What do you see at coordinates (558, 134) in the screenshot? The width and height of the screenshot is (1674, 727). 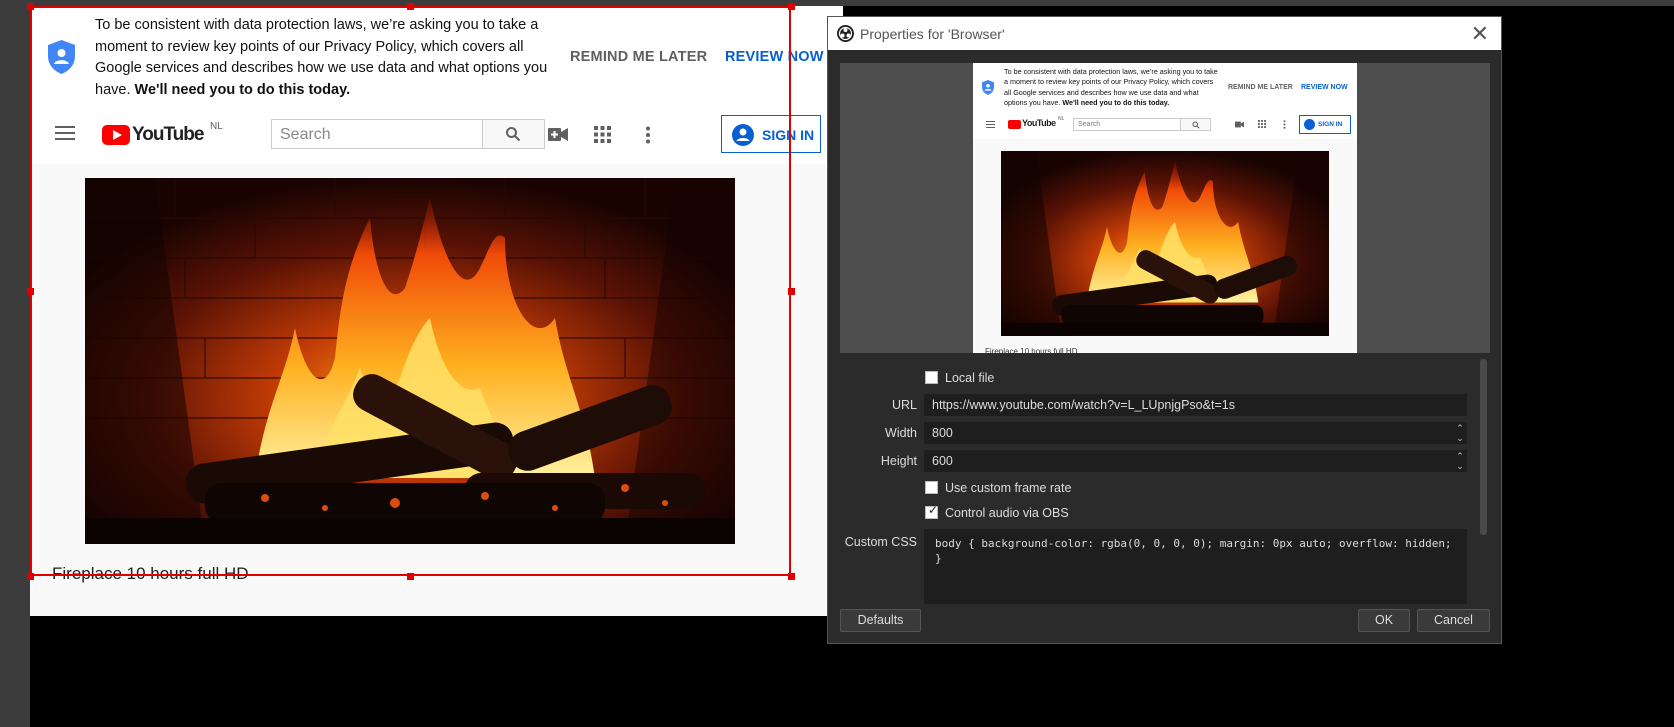 I see `create-video-icon` at bounding box center [558, 134].